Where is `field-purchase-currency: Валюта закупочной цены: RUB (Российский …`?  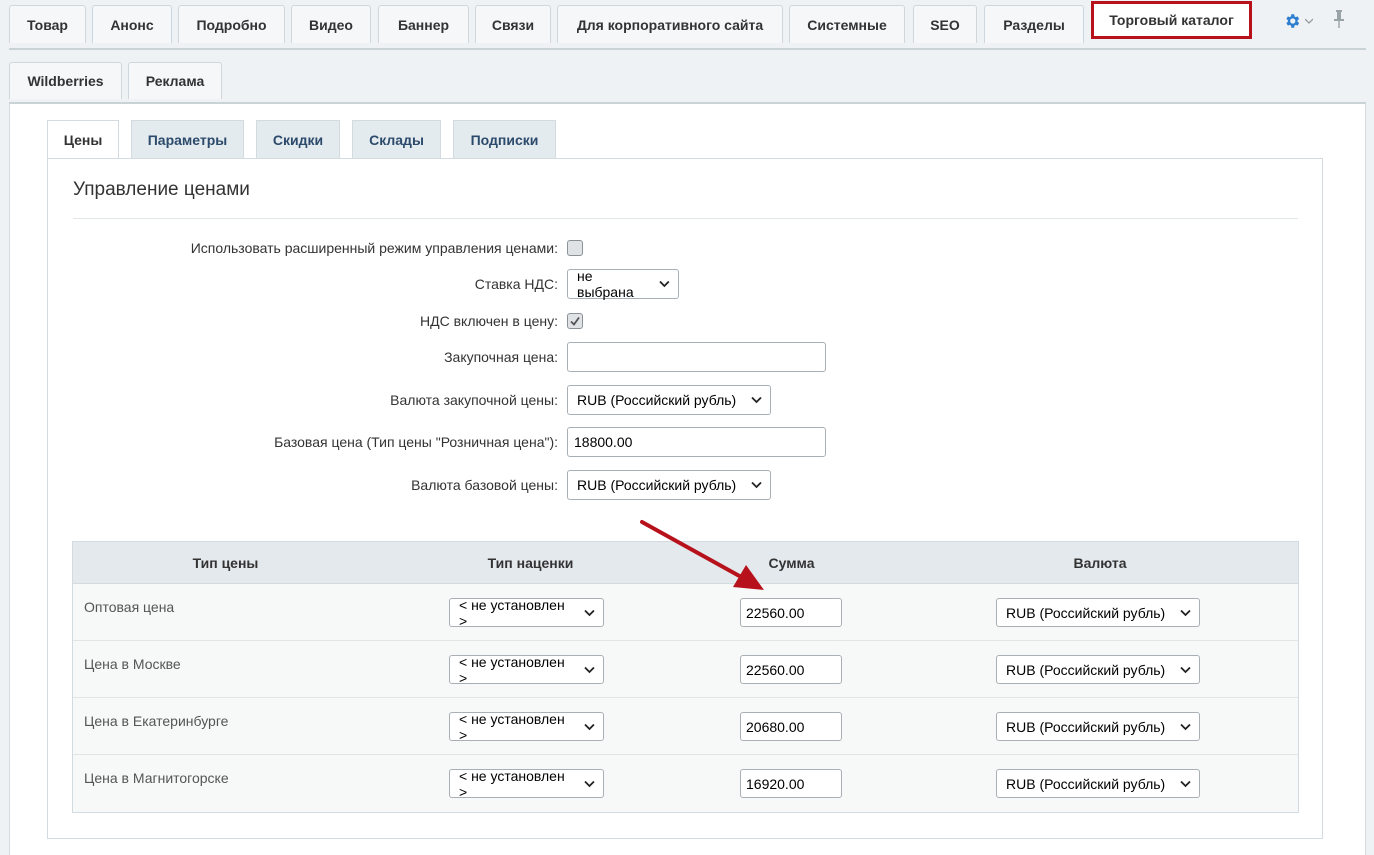 field-purchase-currency: Валюта закупочной цены: RUB (Российский … is located at coordinates (685, 400).